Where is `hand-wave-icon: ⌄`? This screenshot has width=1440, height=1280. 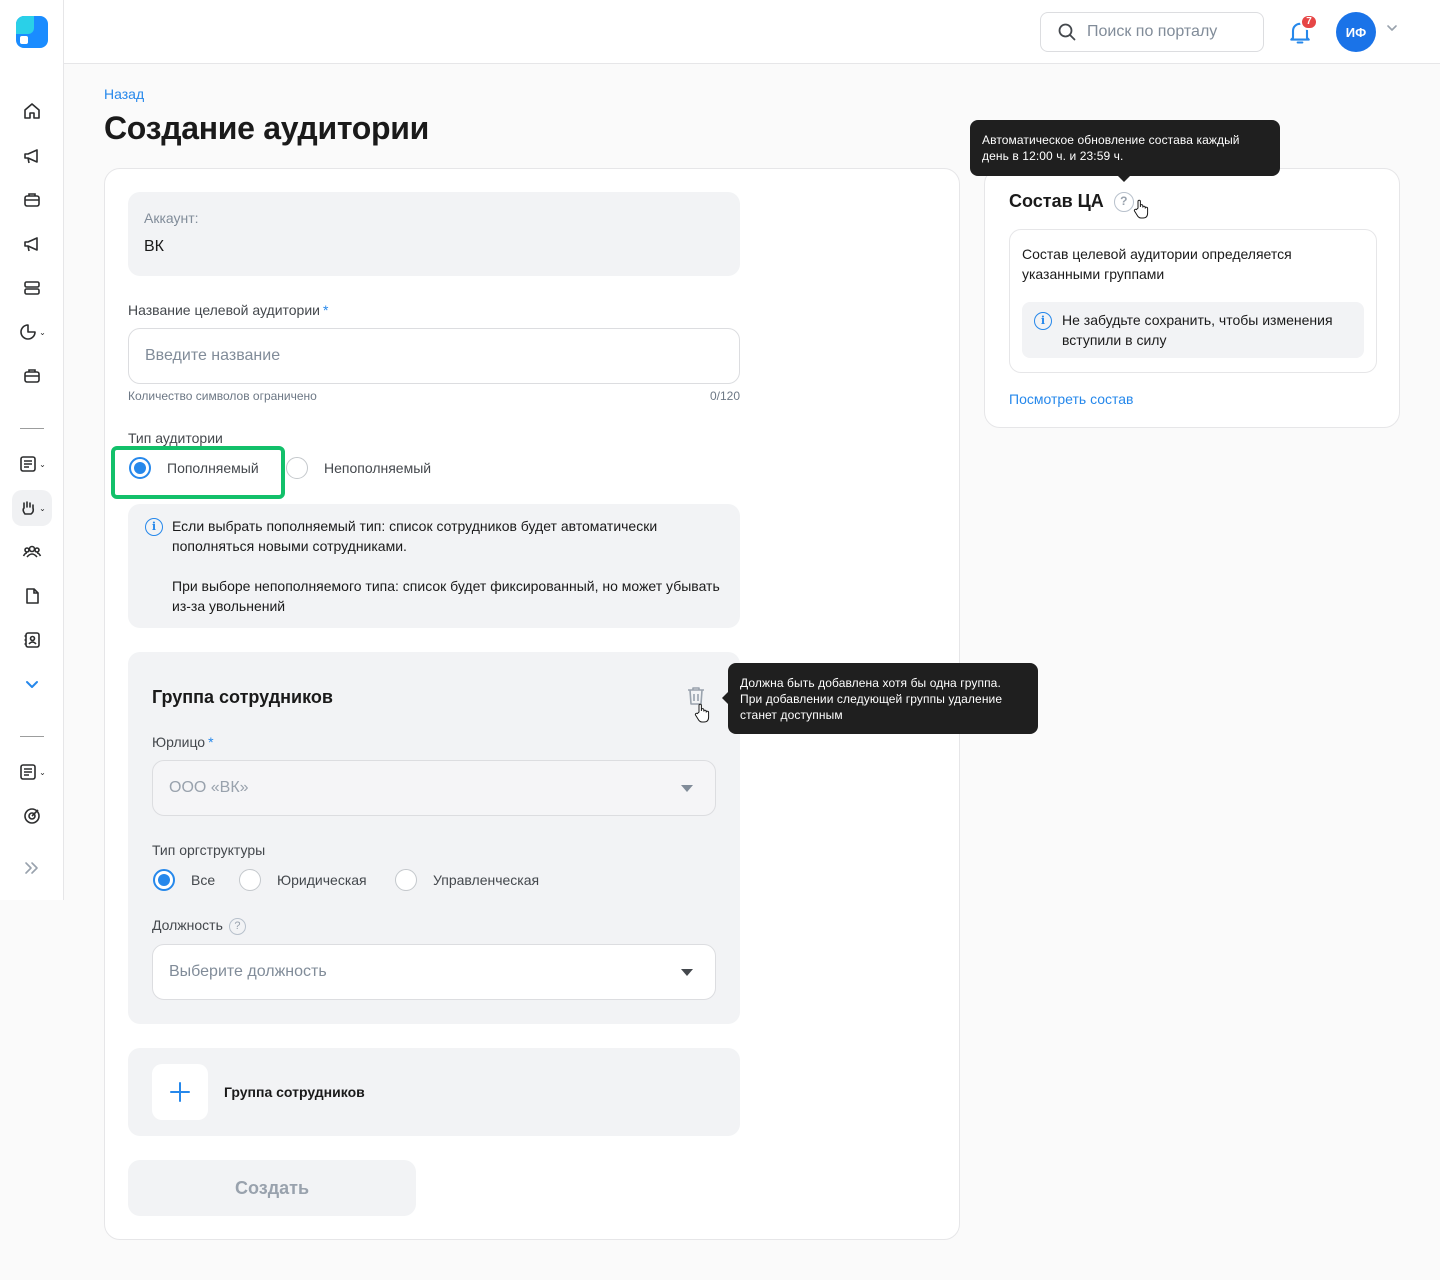 hand-wave-icon: ⌄ is located at coordinates (32, 508).